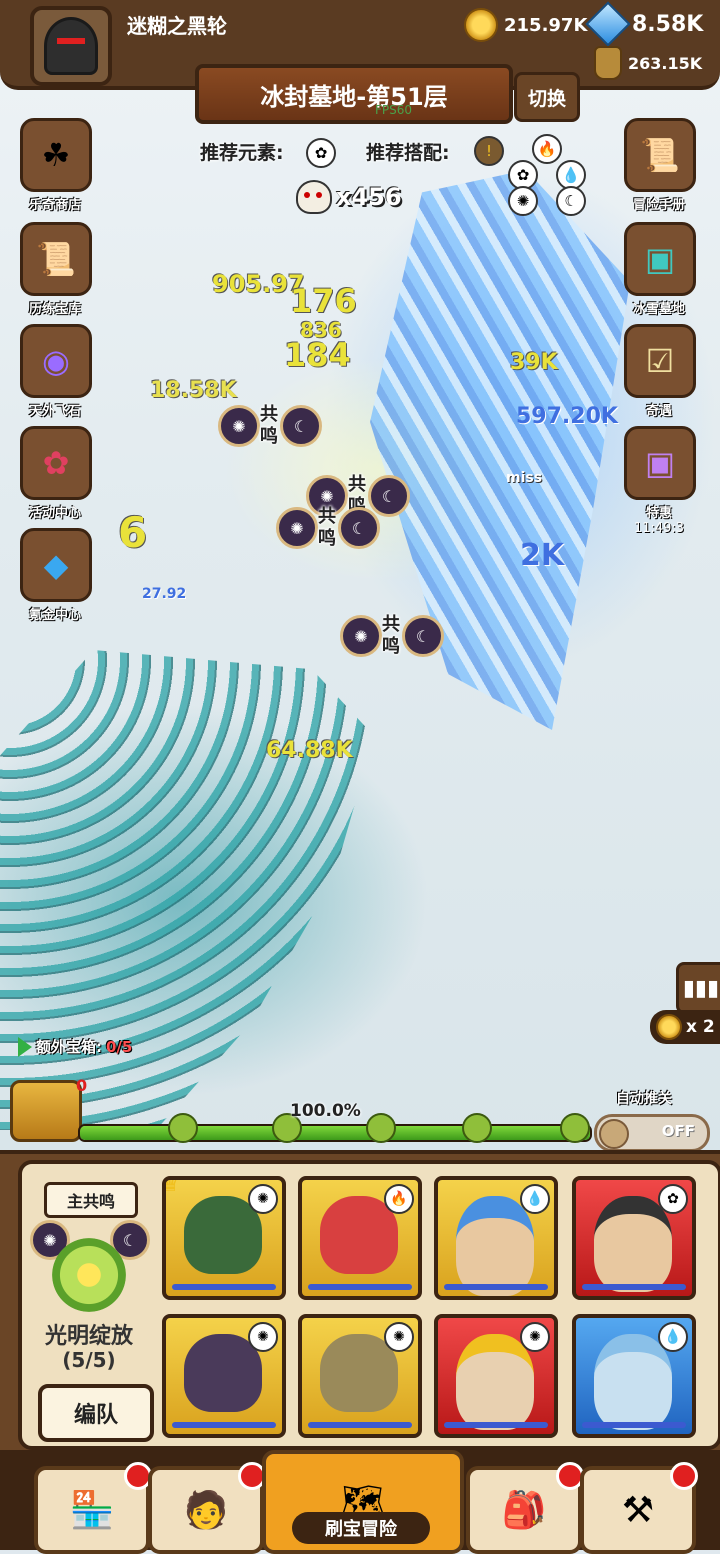  What do you see at coordinates (542, 555) in the screenshot?
I see `damage-number: 2K` at bounding box center [542, 555].